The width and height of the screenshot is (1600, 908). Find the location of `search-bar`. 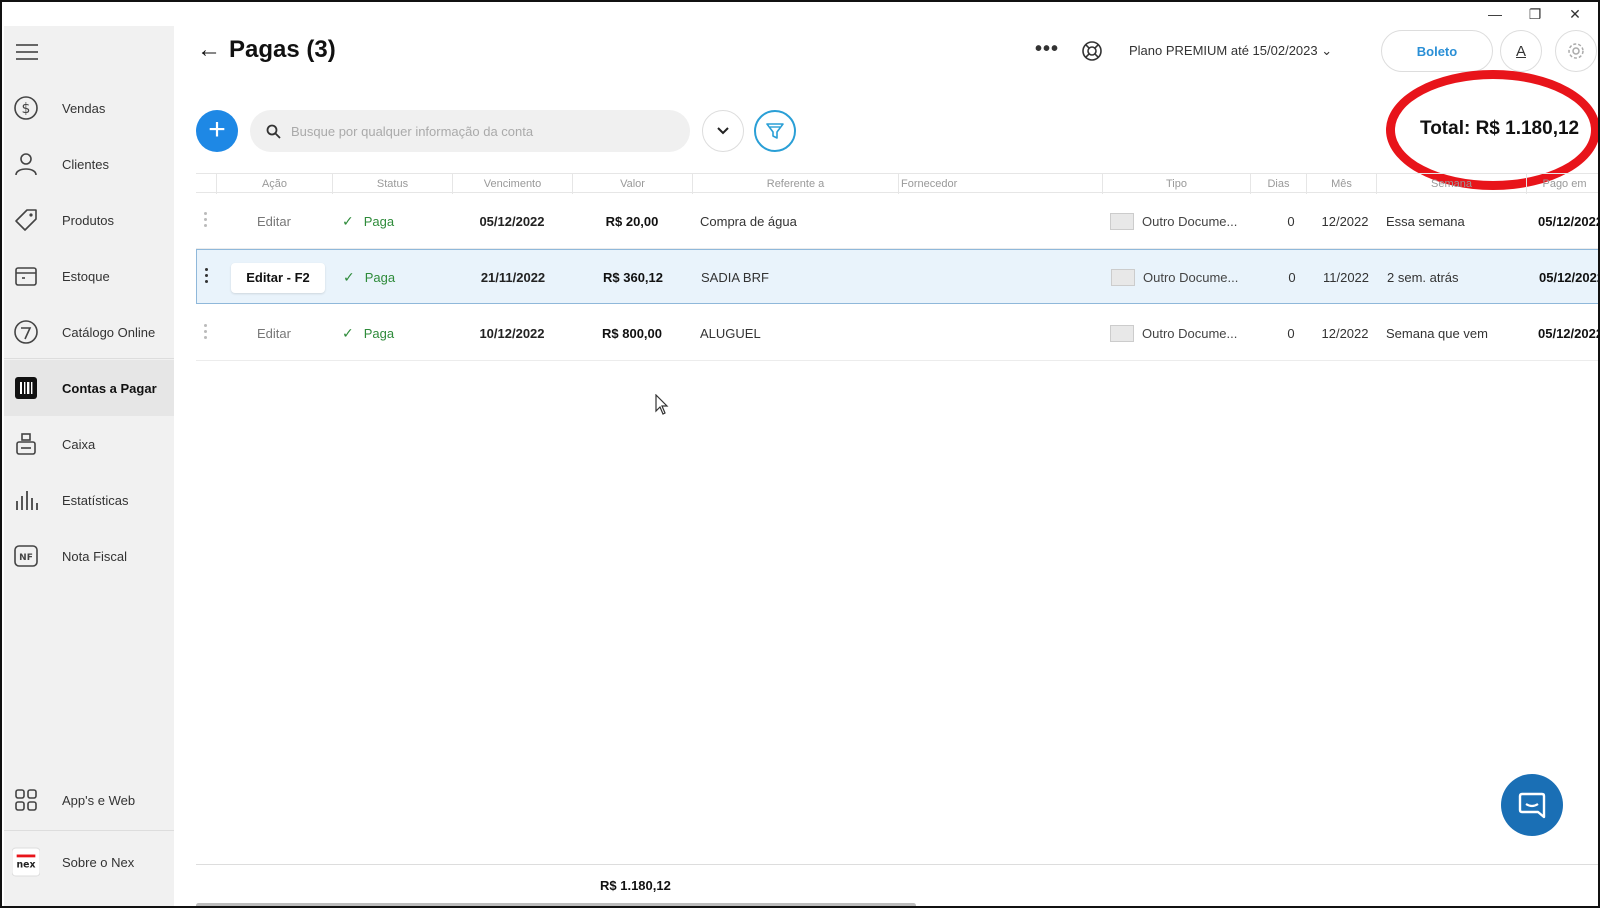

search-bar is located at coordinates (470, 131).